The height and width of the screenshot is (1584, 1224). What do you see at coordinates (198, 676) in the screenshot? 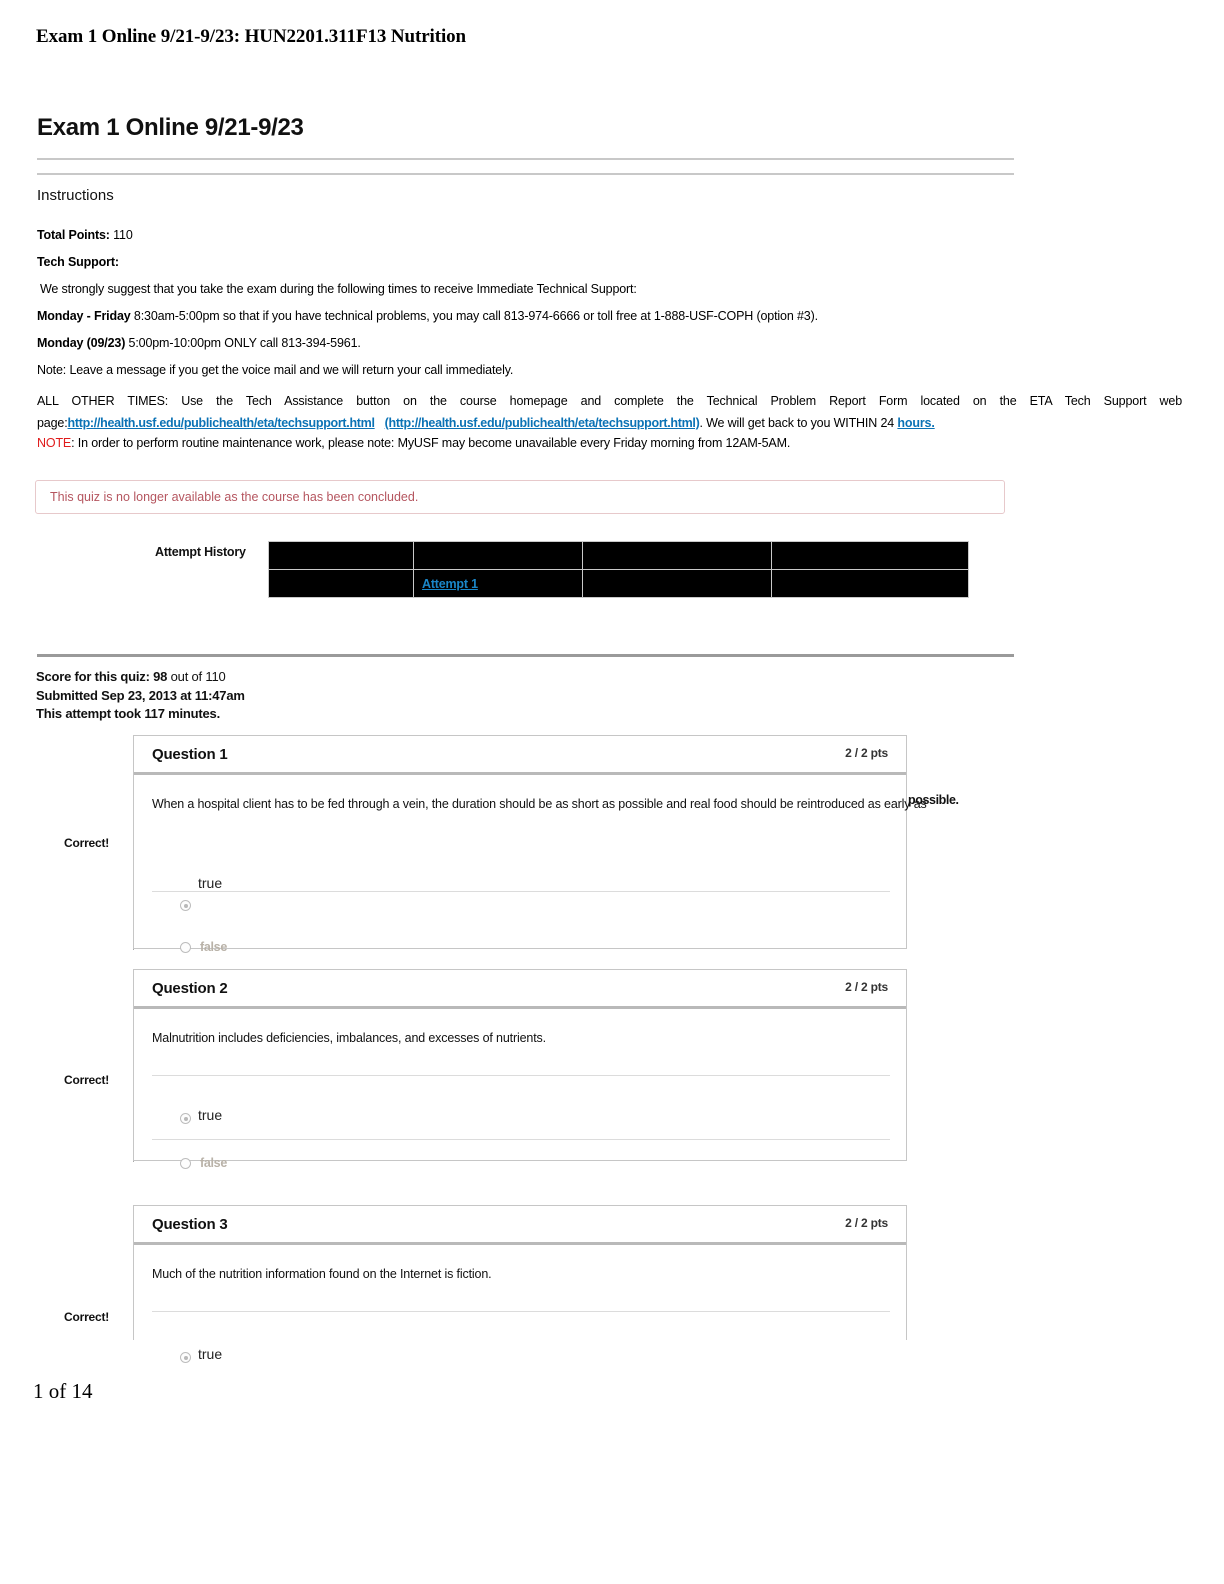
I see `score-out-of: out of 110` at bounding box center [198, 676].